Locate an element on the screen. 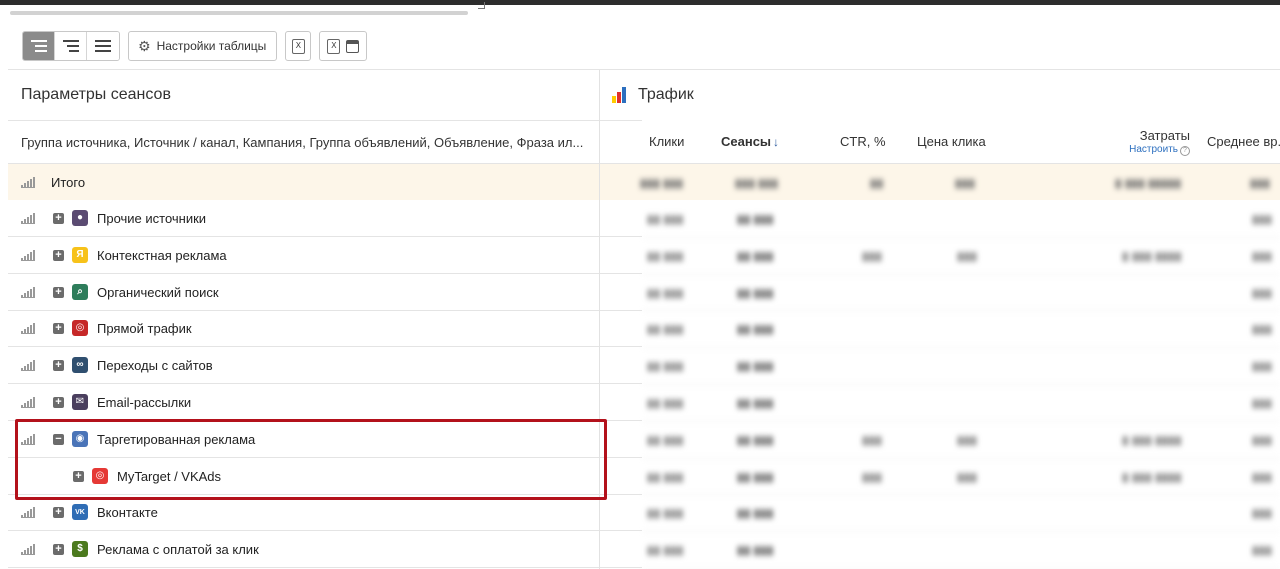 The image size is (1280, 569). row-label: Органический поиск is located at coordinates (158, 292).